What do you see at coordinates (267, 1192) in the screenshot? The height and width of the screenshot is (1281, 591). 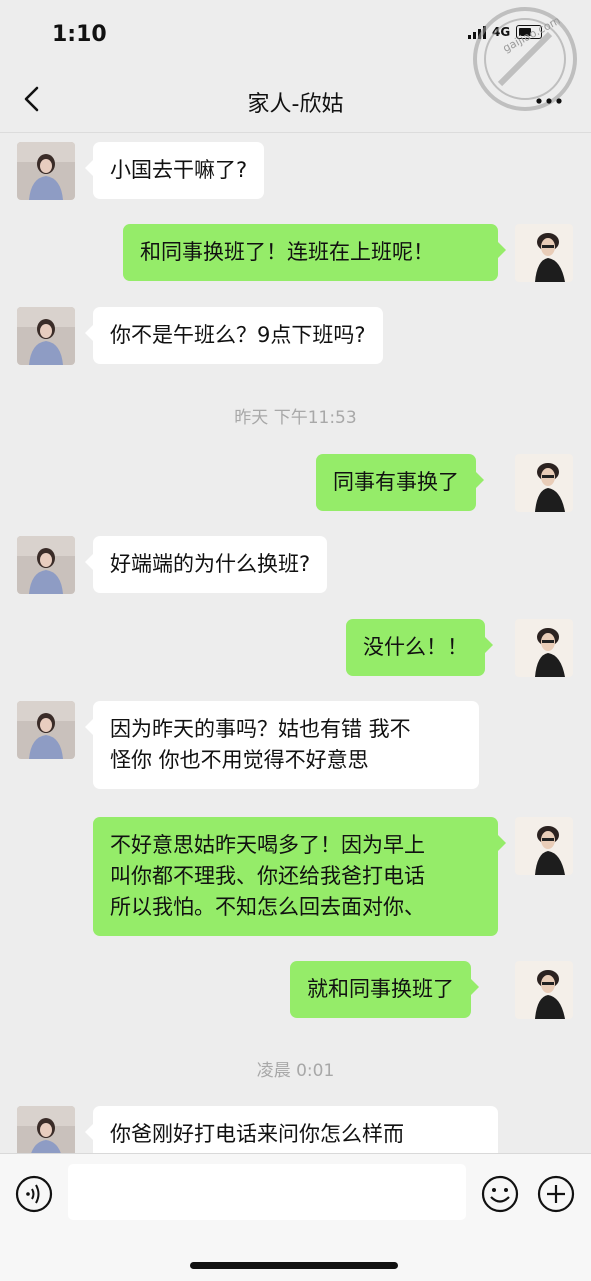 I see `message-input` at bounding box center [267, 1192].